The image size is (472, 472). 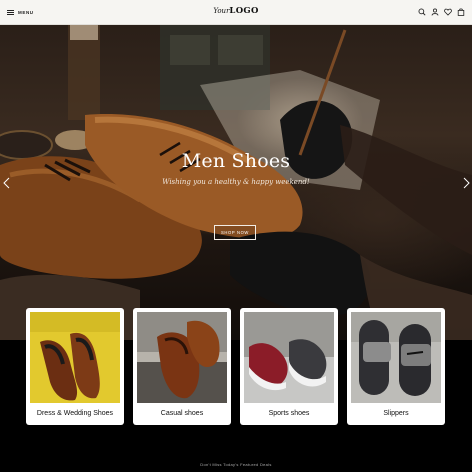 I want to click on bag-icon, so click(x=461, y=12).